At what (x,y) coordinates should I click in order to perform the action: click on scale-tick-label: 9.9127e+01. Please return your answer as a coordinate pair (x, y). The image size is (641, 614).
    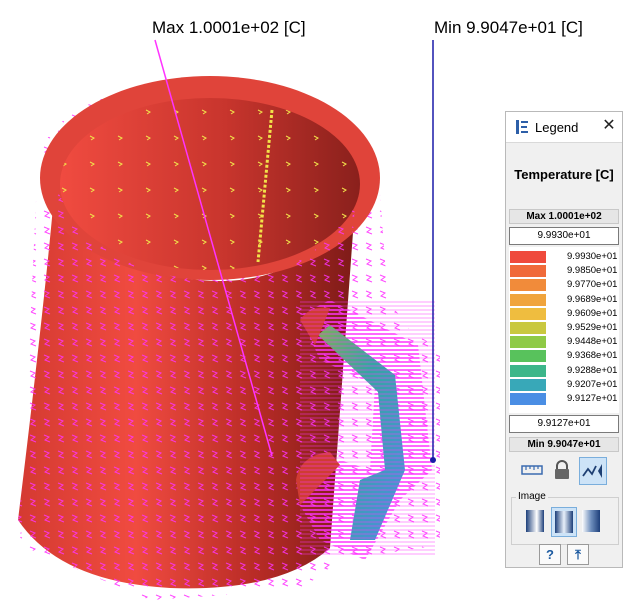
    Looking at the image, I should click on (592, 398).